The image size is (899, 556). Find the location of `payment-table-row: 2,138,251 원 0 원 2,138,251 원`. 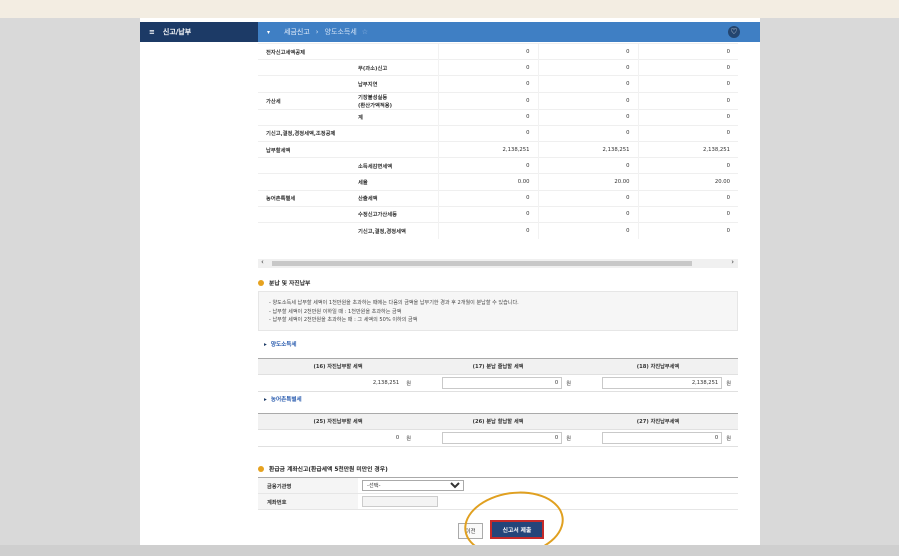

payment-table-row: 2,138,251 원 0 원 2,138,251 원 is located at coordinates (498, 383).